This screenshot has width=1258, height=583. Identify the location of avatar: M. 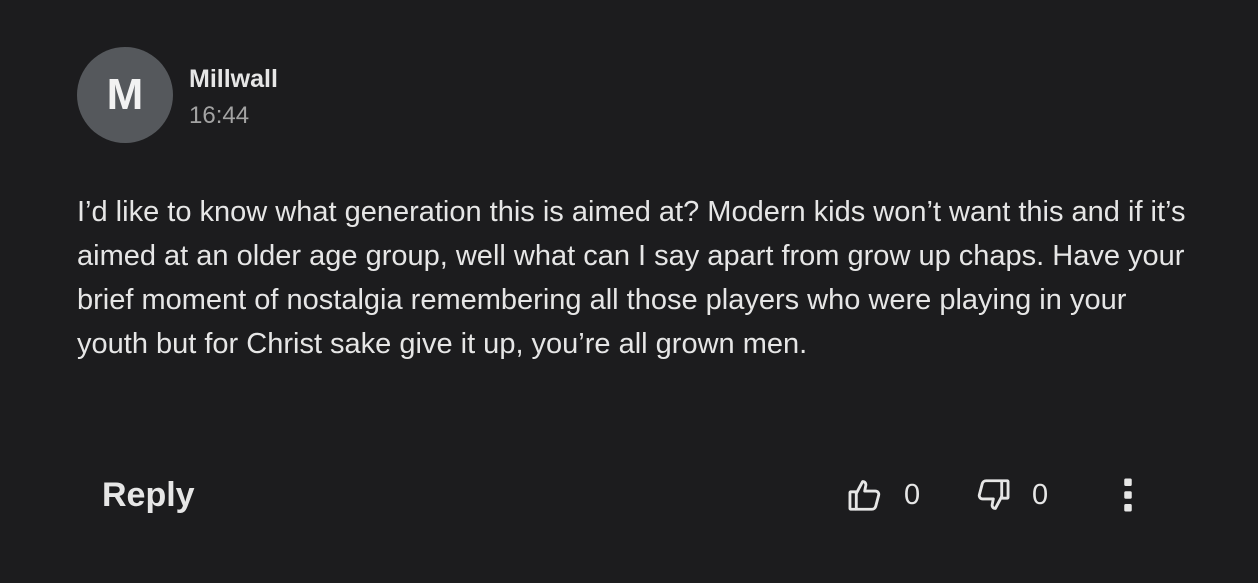
(125, 95).